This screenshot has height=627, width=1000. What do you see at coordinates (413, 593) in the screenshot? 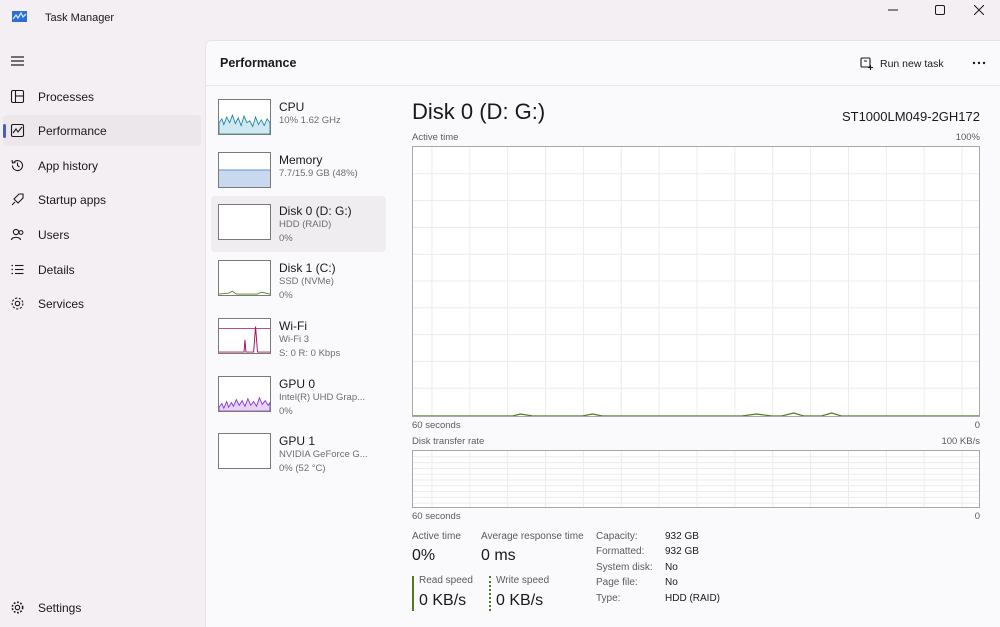
I see `read-speed-indicator` at bounding box center [413, 593].